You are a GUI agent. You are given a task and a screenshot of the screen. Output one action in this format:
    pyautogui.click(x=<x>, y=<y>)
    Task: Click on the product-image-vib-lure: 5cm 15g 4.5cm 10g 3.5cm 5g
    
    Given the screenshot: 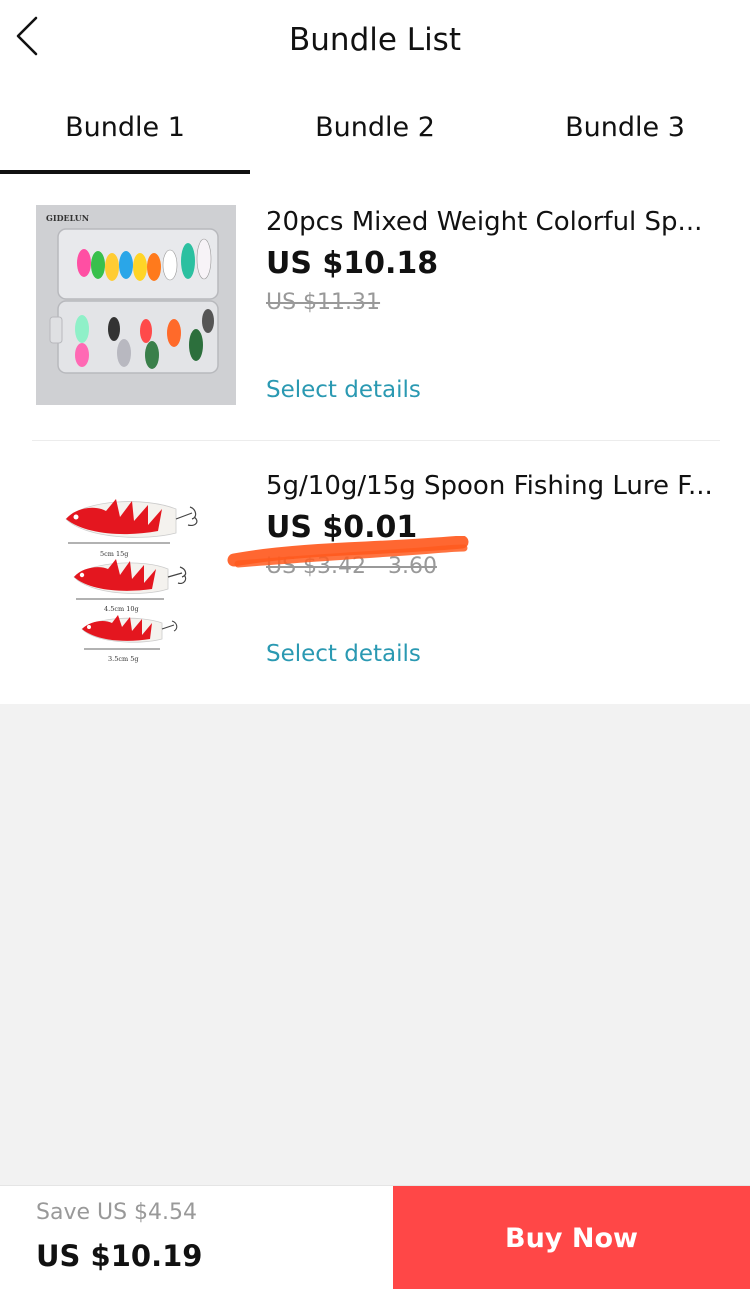 What is the action you would take?
    pyautogui.click(x=136, y=569)
    